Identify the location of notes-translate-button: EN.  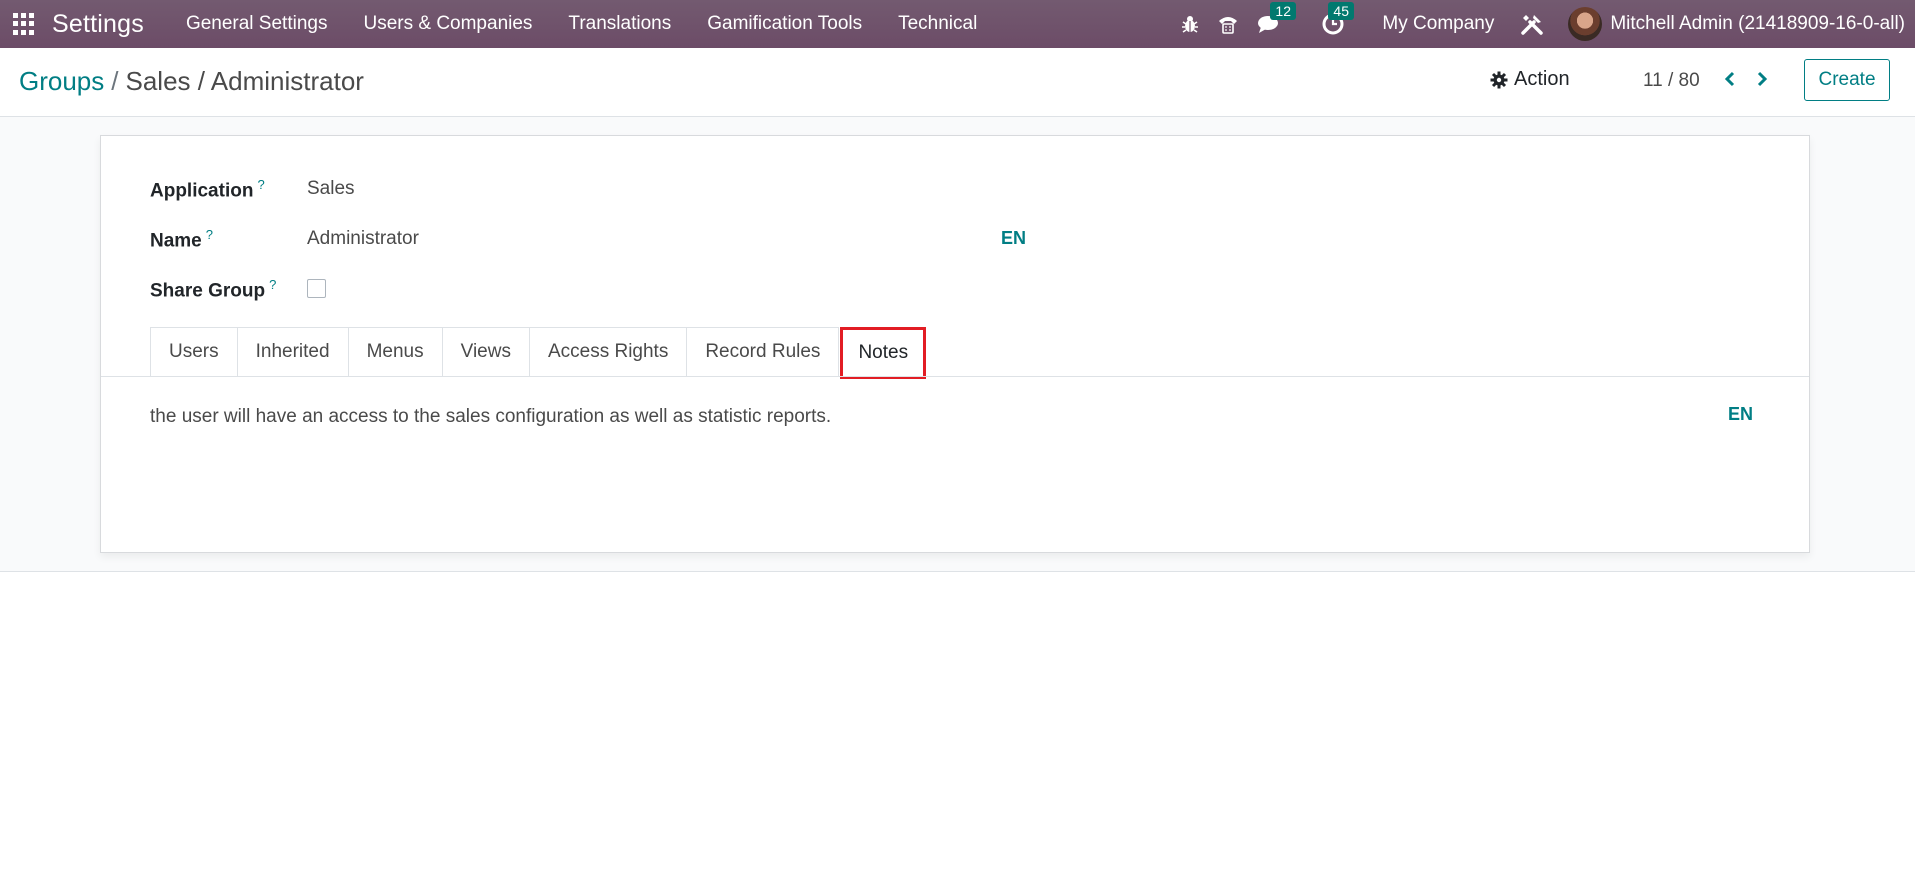
(1740, 414).